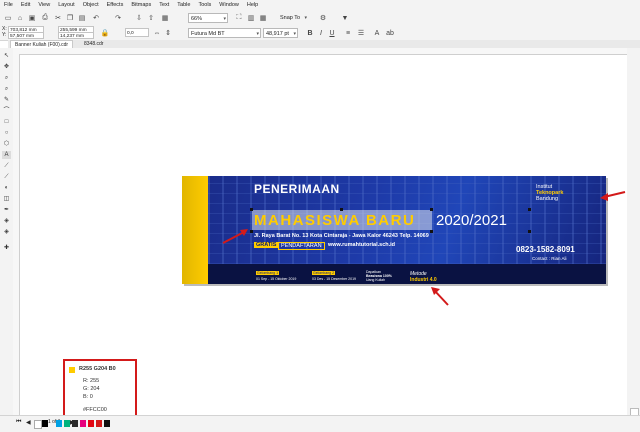  What do you see at coordinates (6, 111) in the screenshot?
I see `artistic-media-tool-icon: ⌒` at bounding box center [6, 111].